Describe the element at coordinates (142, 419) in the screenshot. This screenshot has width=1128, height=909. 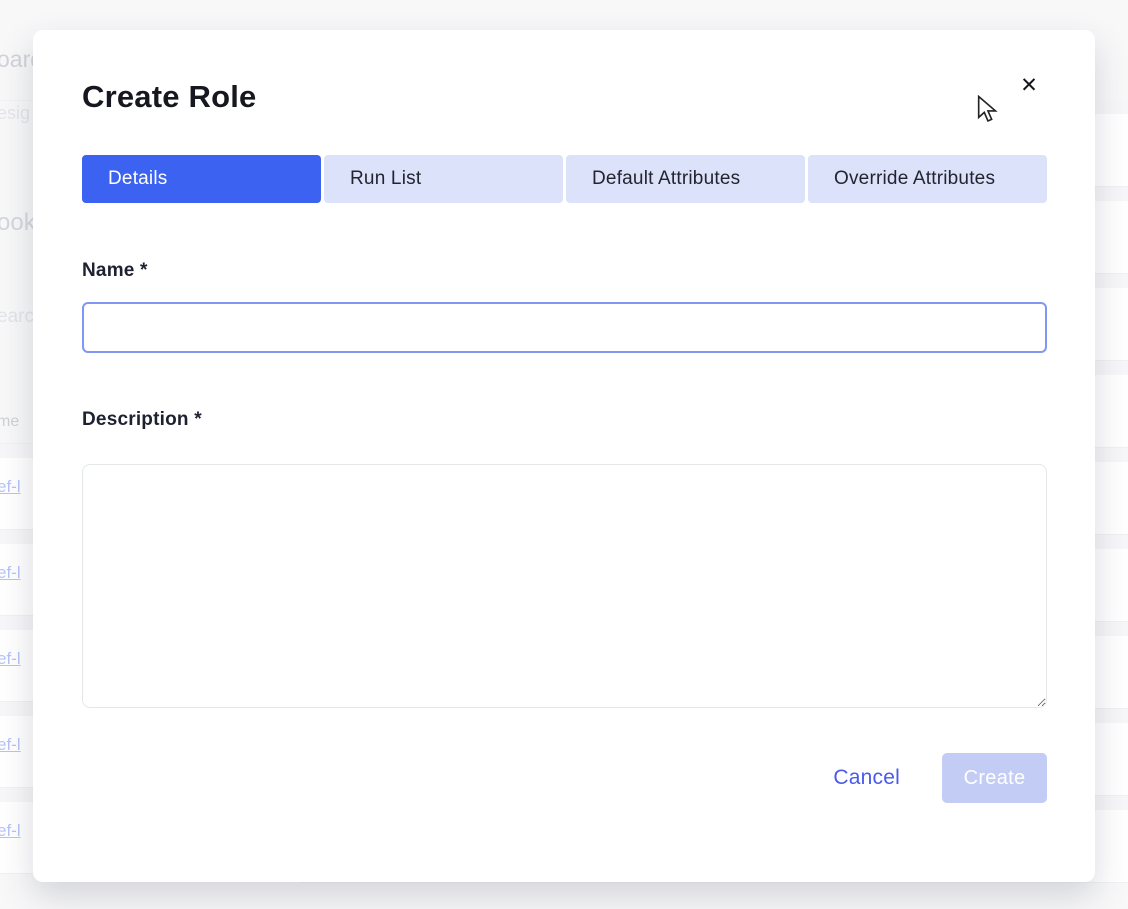
I see `description-label: Description *` at that location.